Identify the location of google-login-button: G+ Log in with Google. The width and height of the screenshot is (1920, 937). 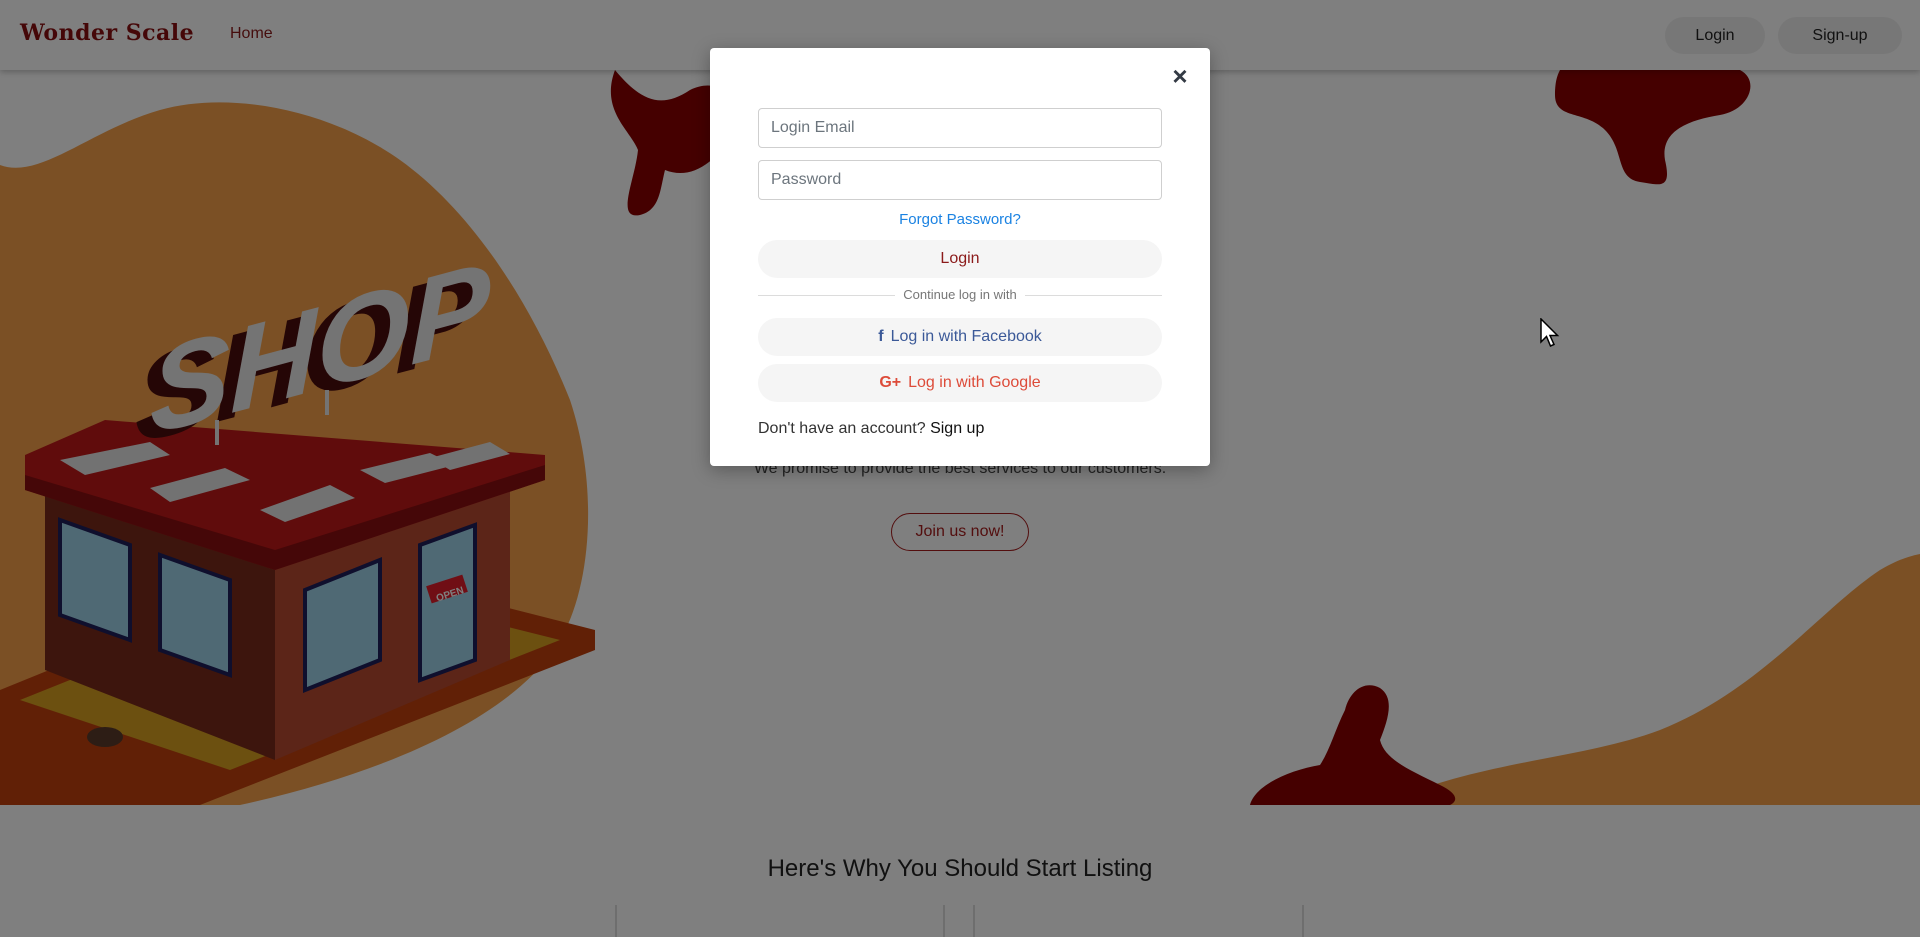
(960, 383).